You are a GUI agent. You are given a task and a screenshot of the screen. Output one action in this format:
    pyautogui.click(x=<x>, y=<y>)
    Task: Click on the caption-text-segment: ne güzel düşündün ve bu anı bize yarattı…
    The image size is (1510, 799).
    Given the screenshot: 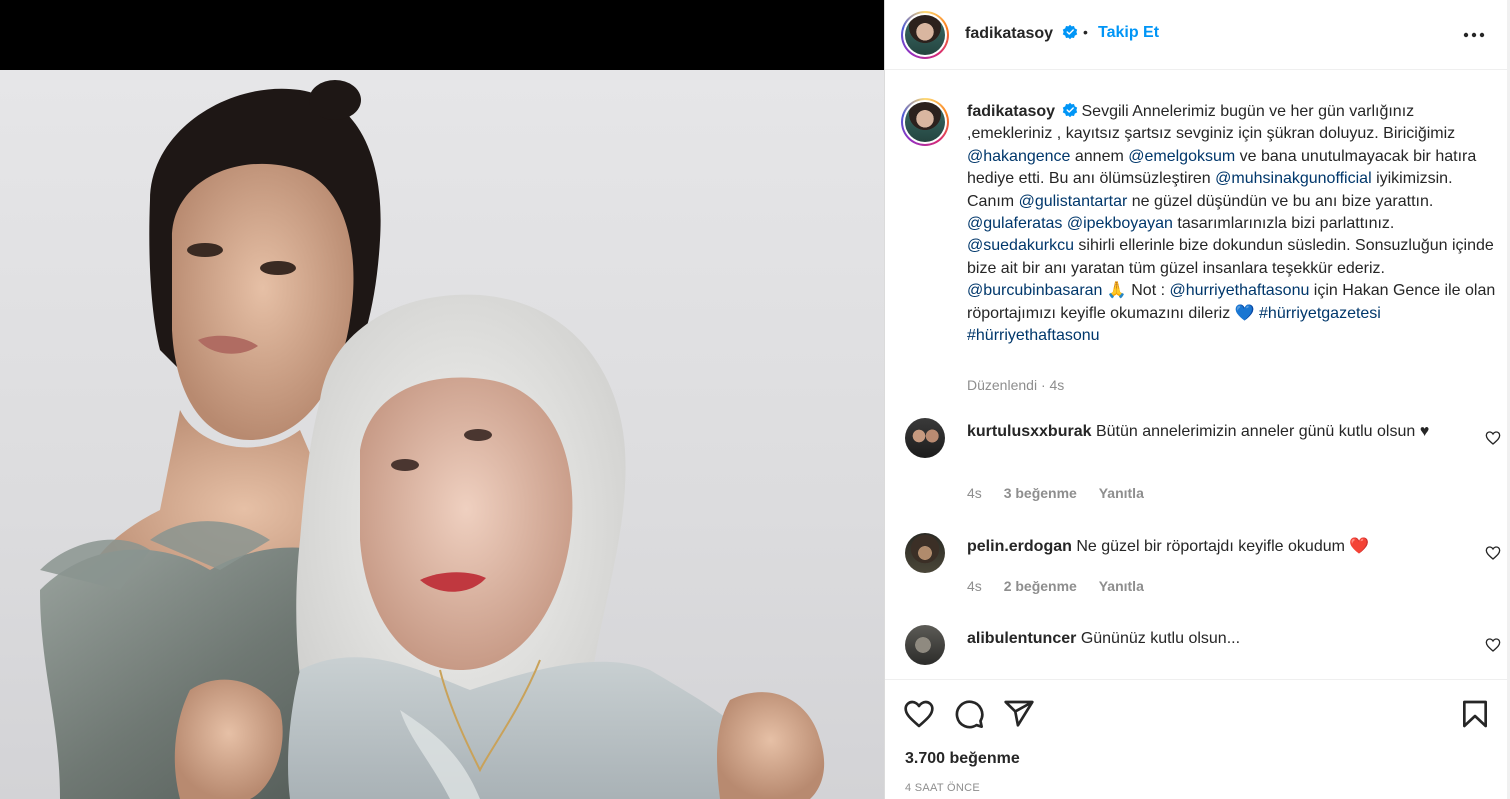 What is the action you would take?
    pyautogui.click(x=1280, y=201)
    